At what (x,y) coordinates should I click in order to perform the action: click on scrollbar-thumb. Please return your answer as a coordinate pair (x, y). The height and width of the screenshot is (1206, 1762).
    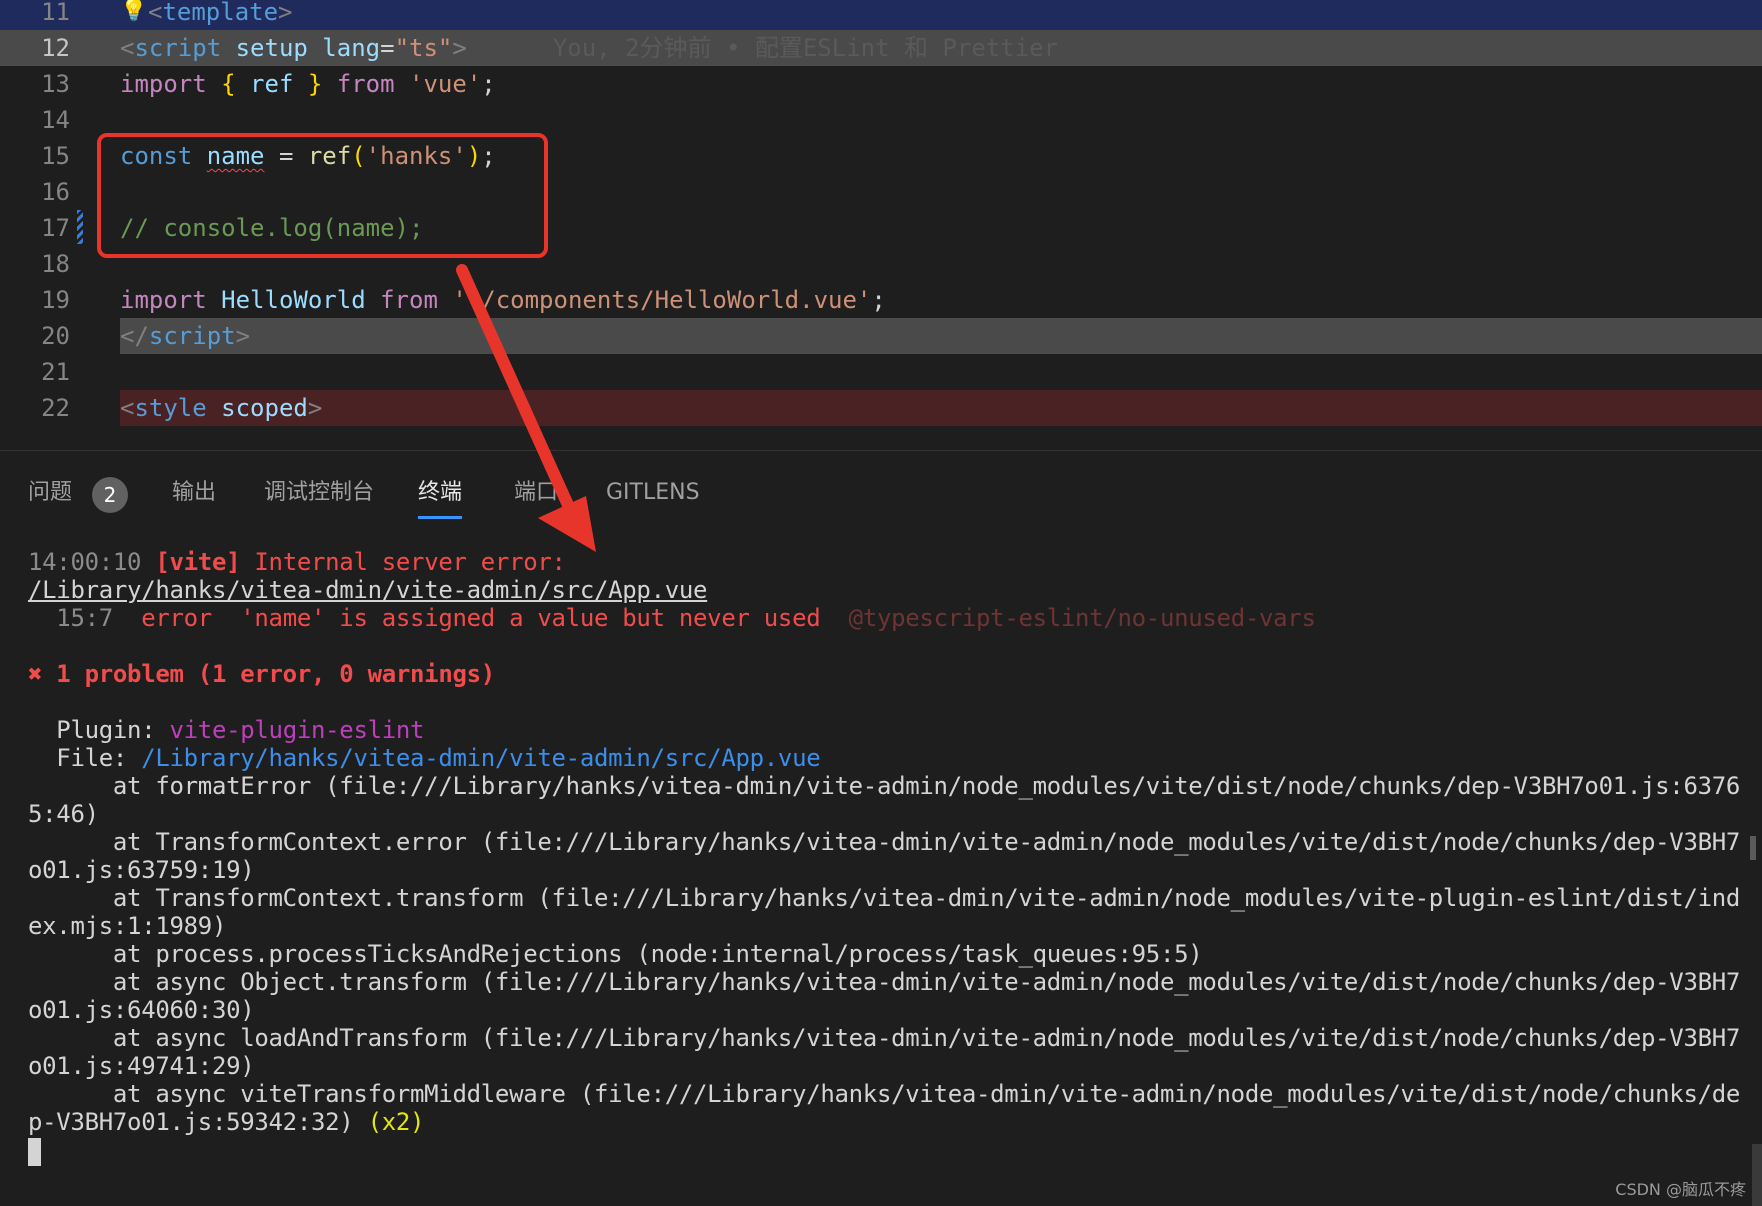
    Looking at the image, I should click on (1753, 848).